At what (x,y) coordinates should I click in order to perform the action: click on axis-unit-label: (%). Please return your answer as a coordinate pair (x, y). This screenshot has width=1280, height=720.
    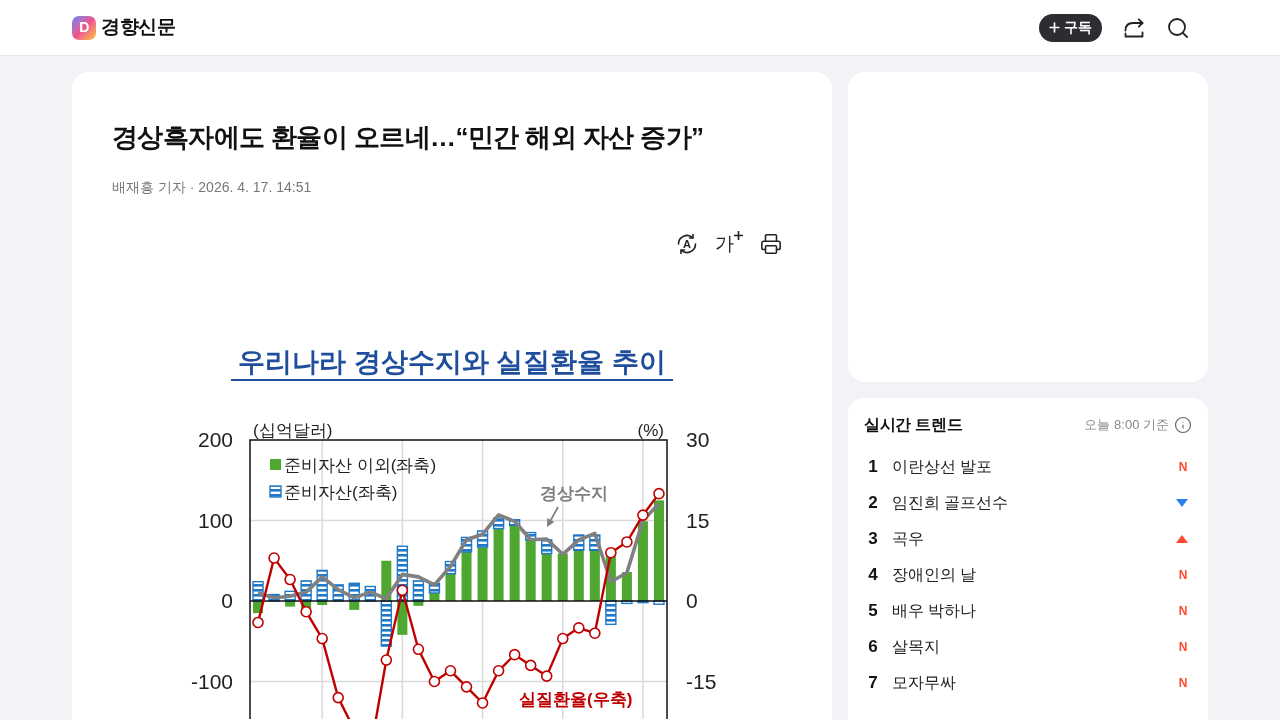
    Looking at the image, I should click on (650, 430).